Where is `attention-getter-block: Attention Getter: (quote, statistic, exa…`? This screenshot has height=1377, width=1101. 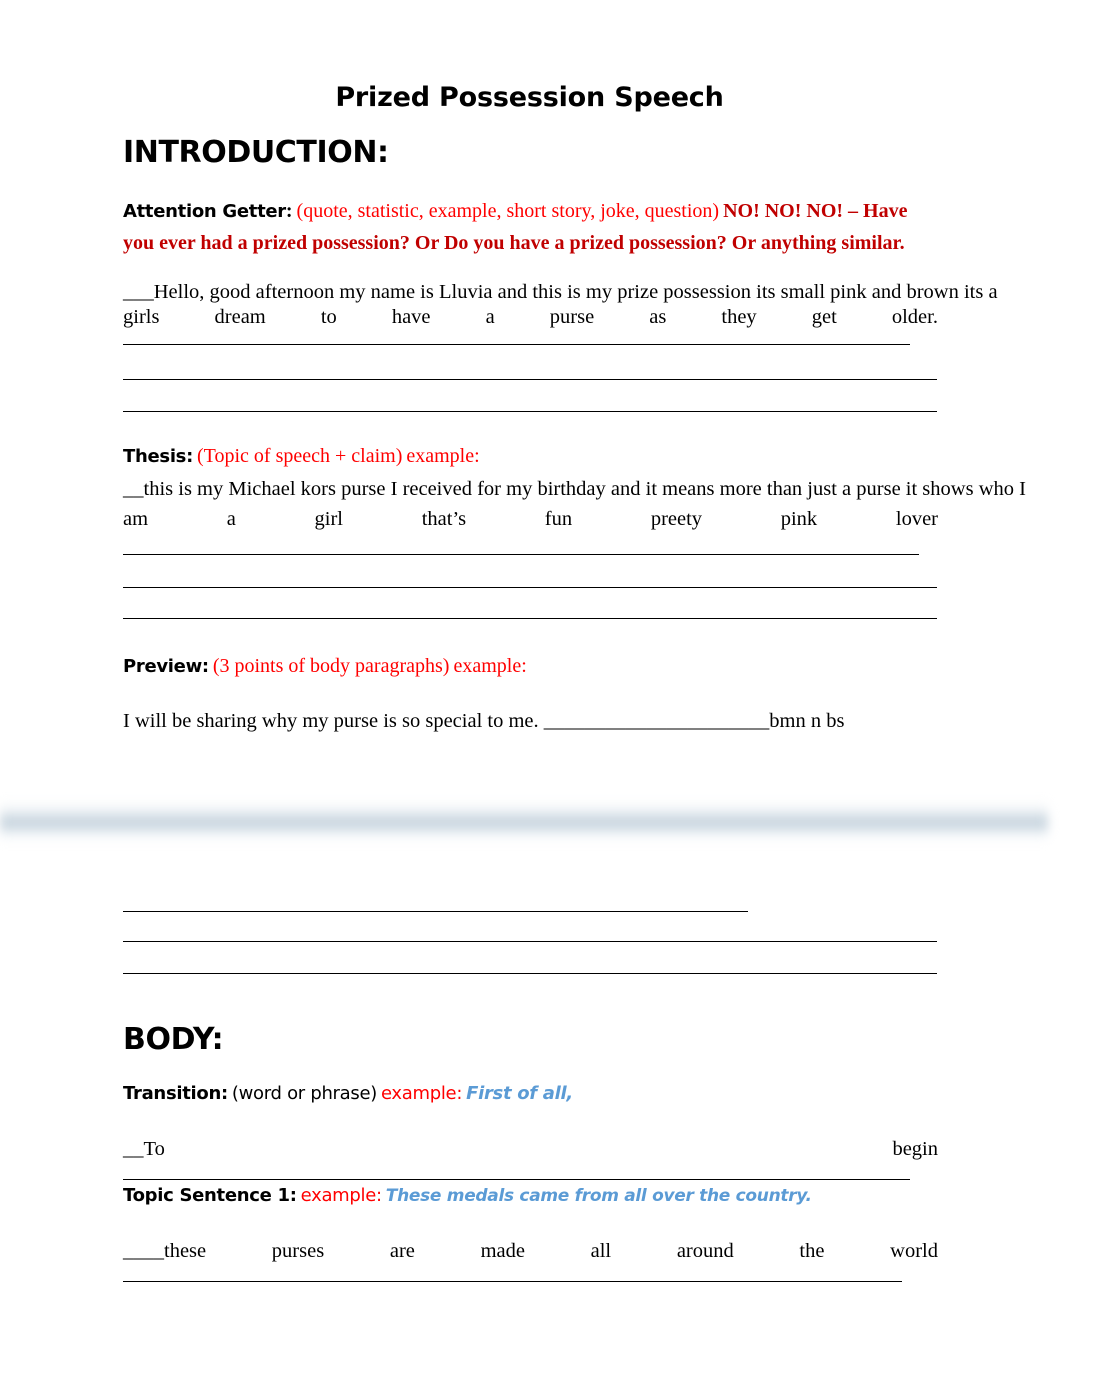
attention-getter-block: Attention Getter: (quote, statistic, exa… is located at coordinates (533, 228).